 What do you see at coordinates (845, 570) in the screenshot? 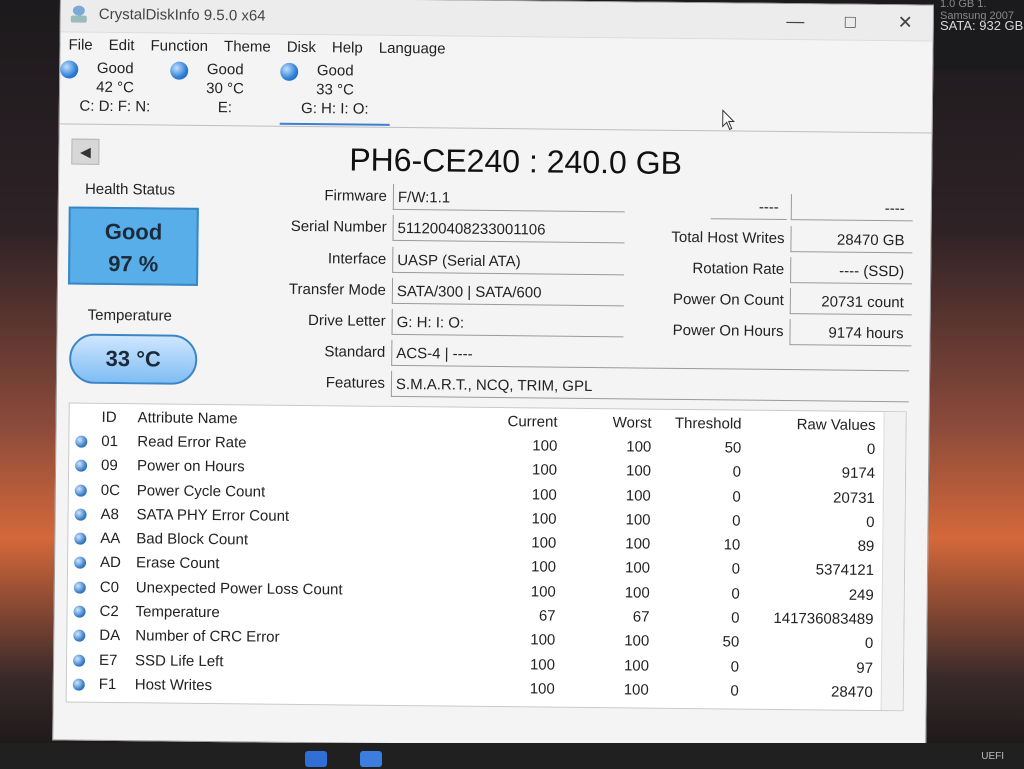
I see `attribute-raw: 5374121` at bounding box center [845, 570].